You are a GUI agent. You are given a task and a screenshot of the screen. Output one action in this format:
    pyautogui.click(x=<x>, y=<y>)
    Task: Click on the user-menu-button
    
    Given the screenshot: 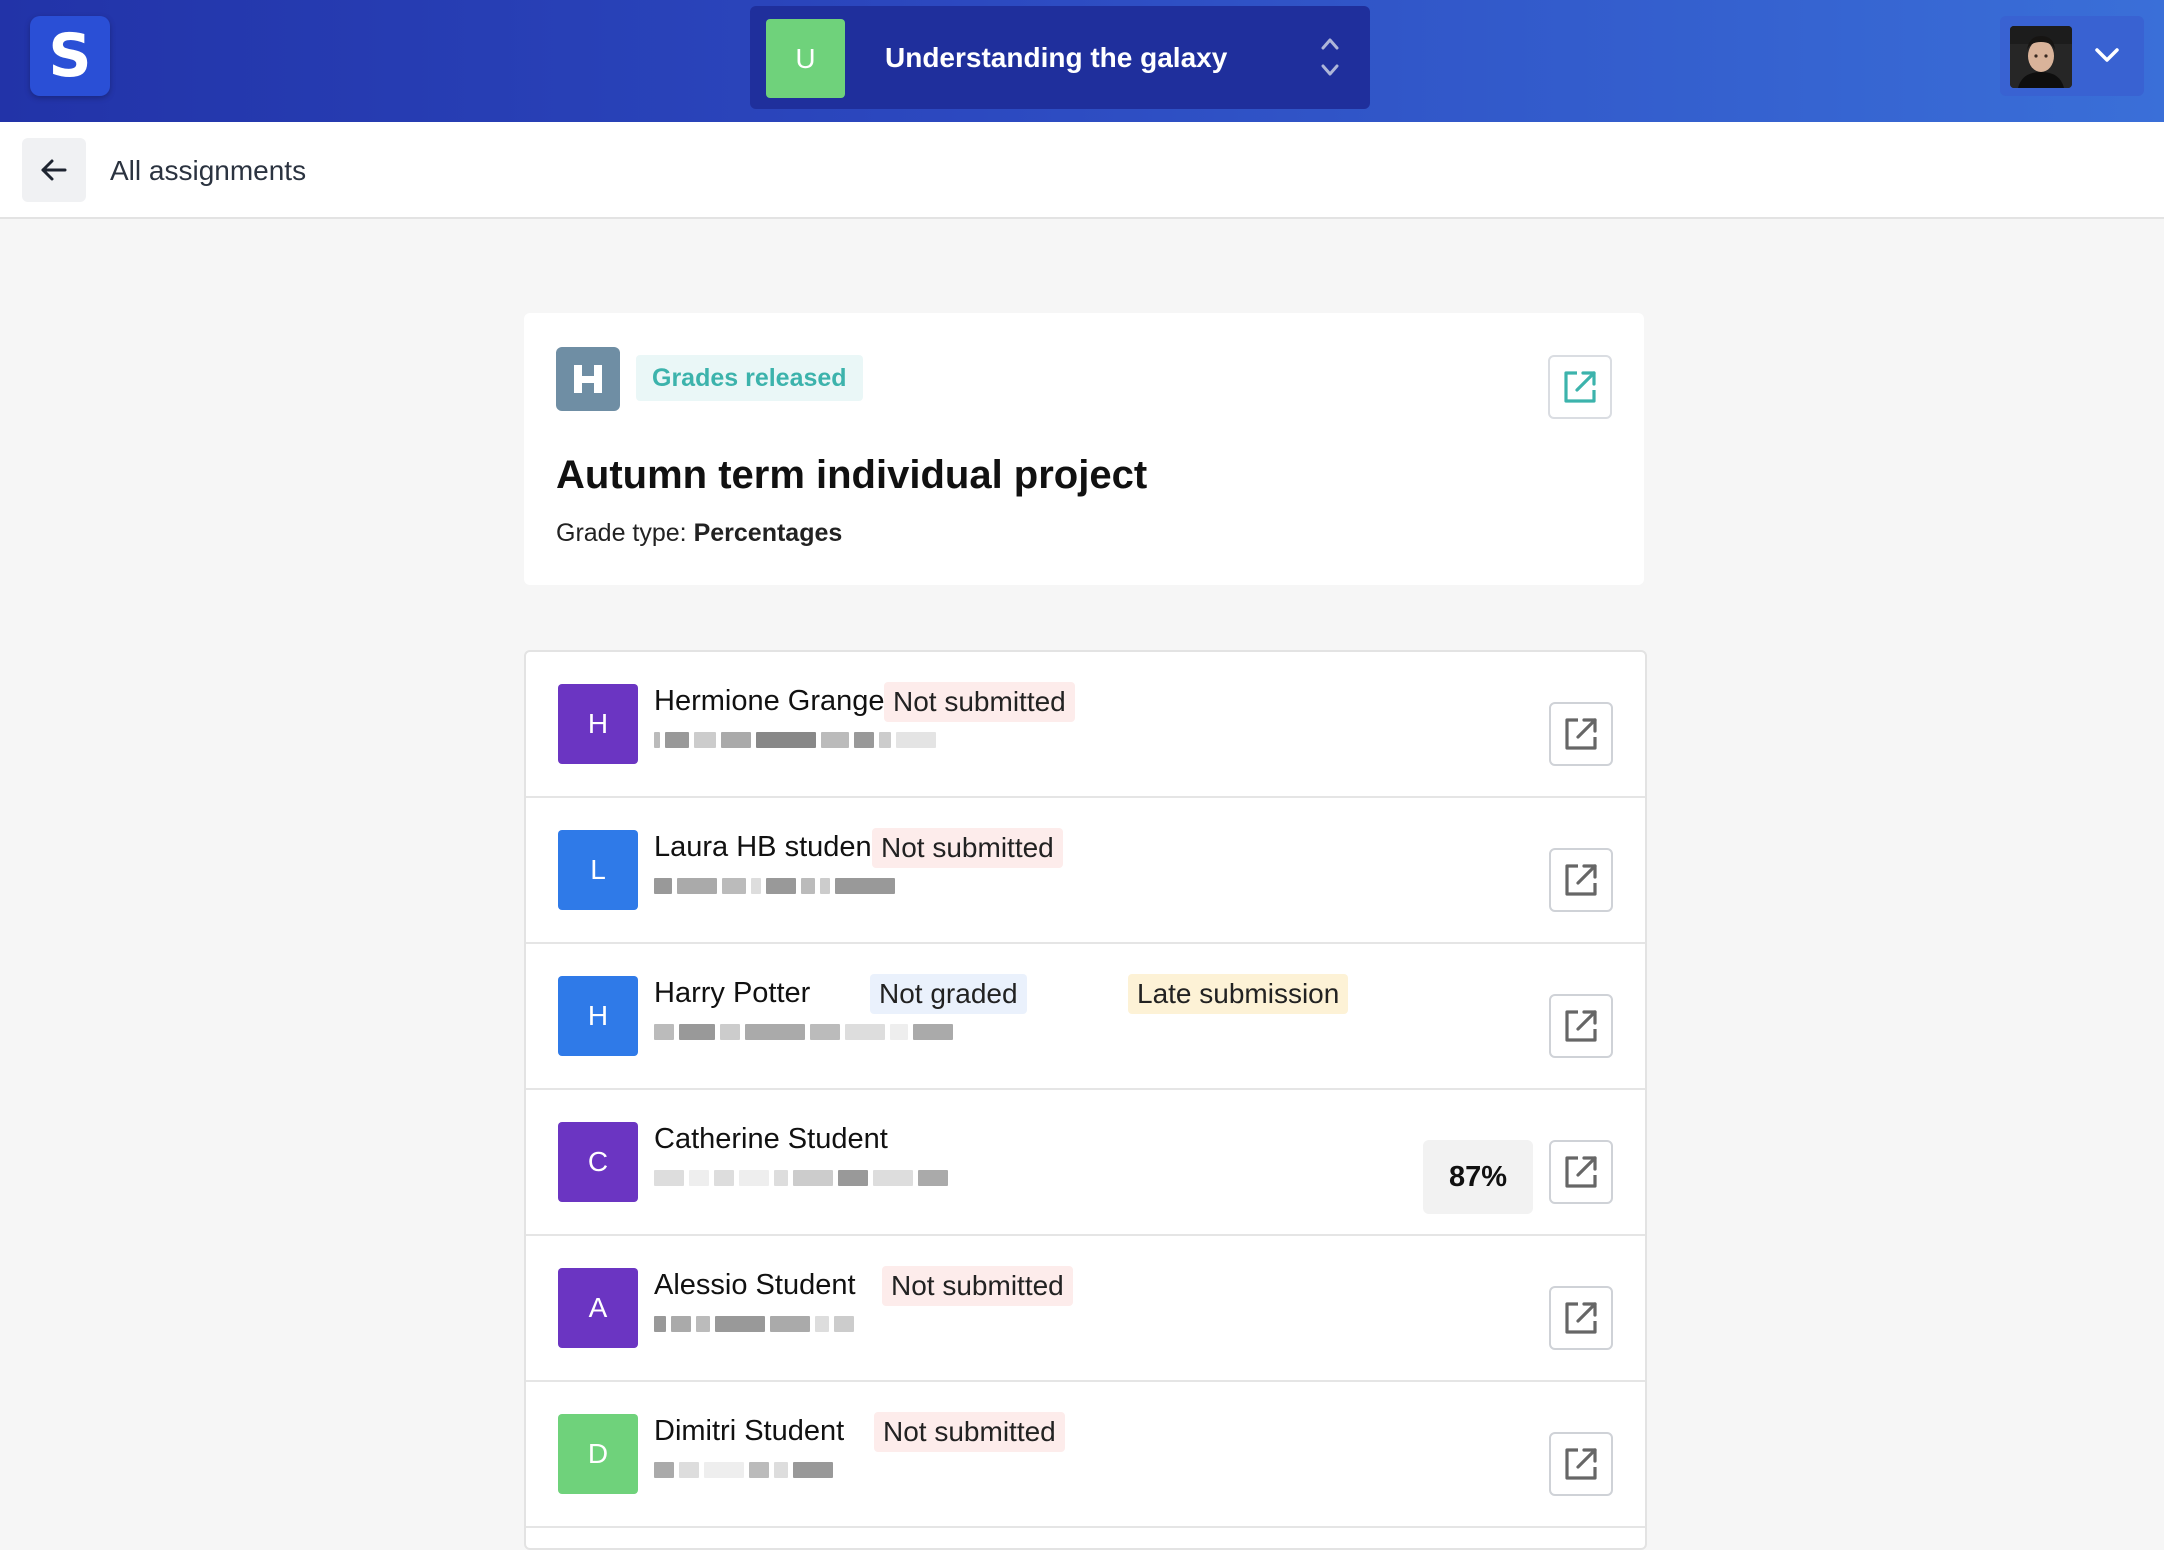 What is the action you would take?
    pyautogui.click(x=2072, y=56)
    